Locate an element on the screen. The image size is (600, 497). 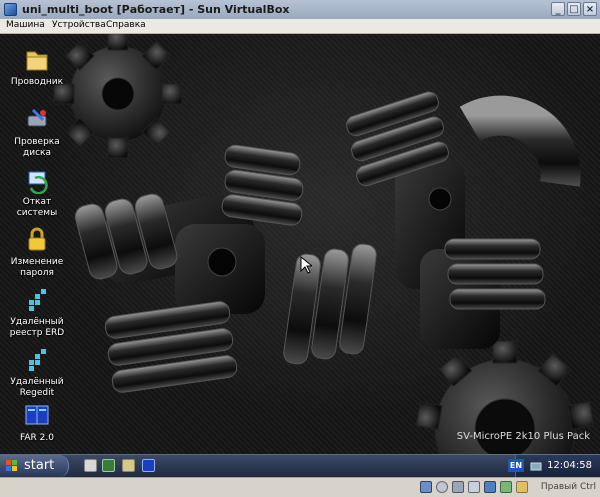
network-adapter-icon is located at coordinates (490, 487).